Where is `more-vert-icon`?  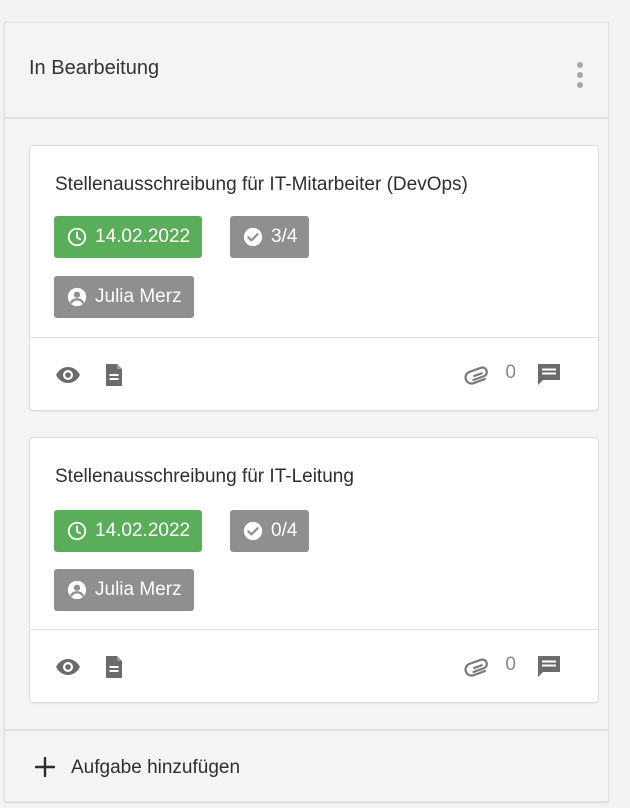
more-vert-icon is located at coordinates (580, 75).